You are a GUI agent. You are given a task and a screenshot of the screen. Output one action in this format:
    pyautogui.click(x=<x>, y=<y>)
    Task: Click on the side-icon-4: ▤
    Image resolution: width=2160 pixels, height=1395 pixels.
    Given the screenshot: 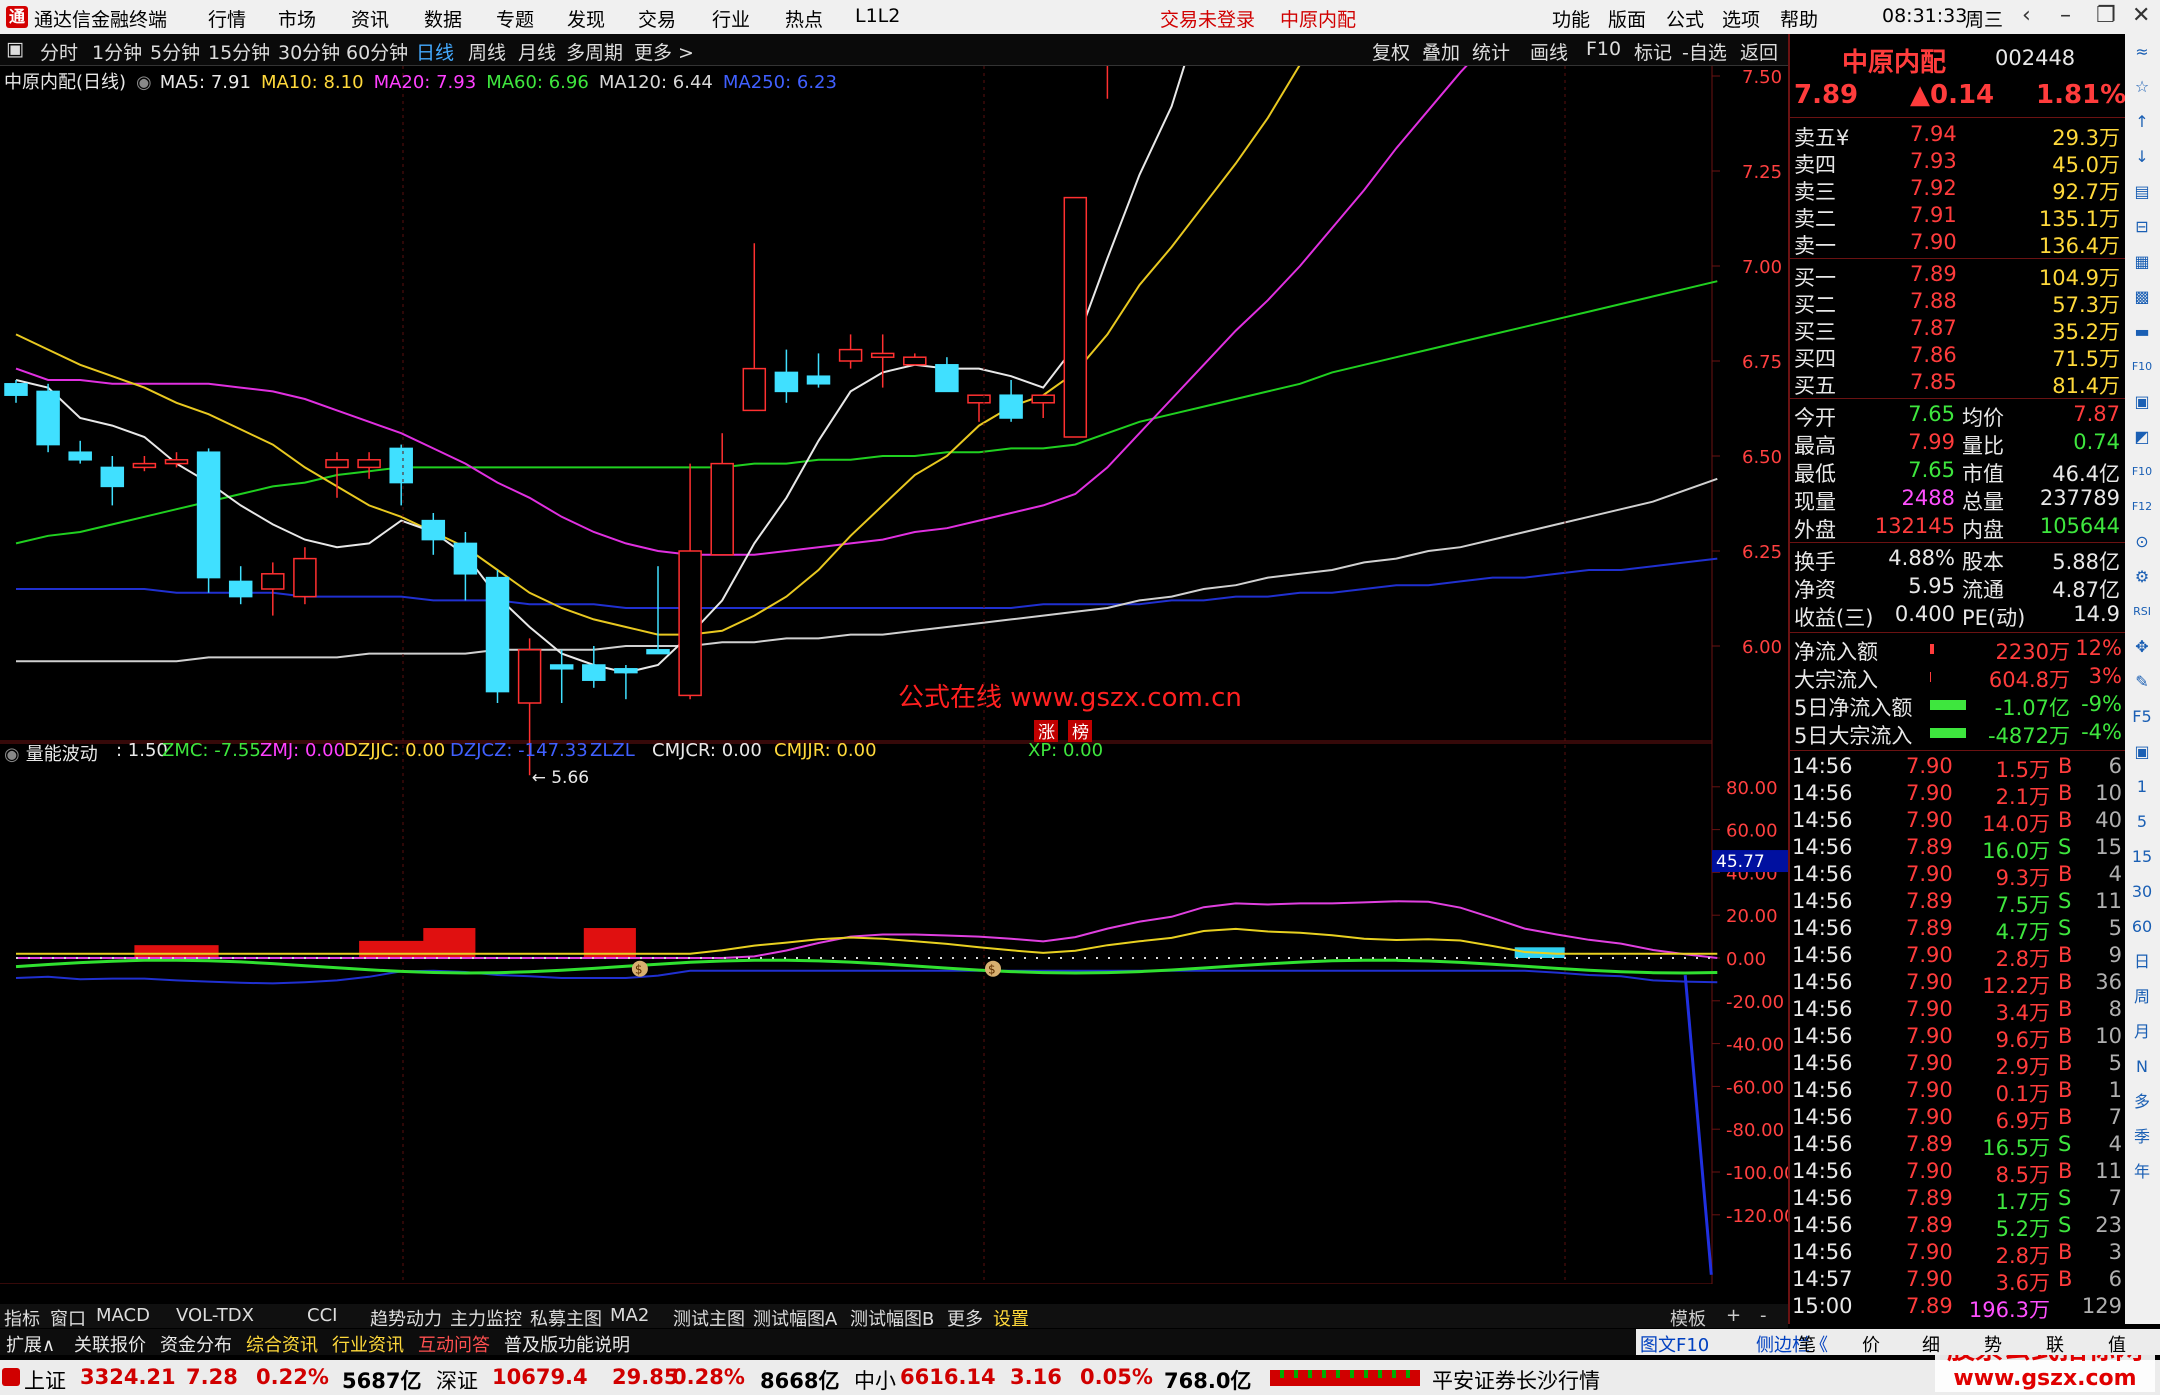 What is the action you would take?
    pyautogui.click(x=2142, y=192)
    